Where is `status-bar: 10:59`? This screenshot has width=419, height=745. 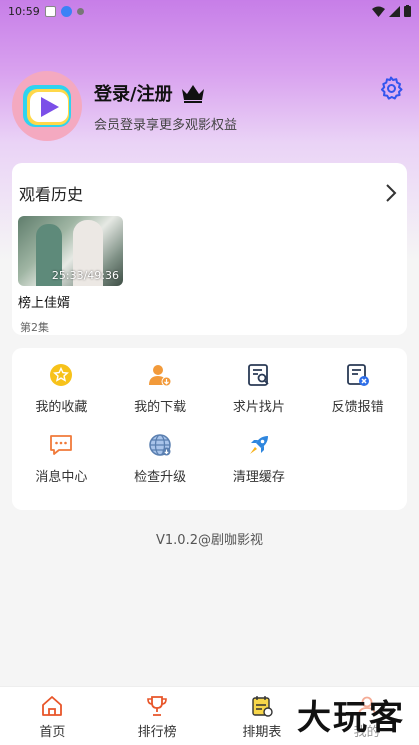 status-bar: 10:59 is located at coordinates (209, 11).